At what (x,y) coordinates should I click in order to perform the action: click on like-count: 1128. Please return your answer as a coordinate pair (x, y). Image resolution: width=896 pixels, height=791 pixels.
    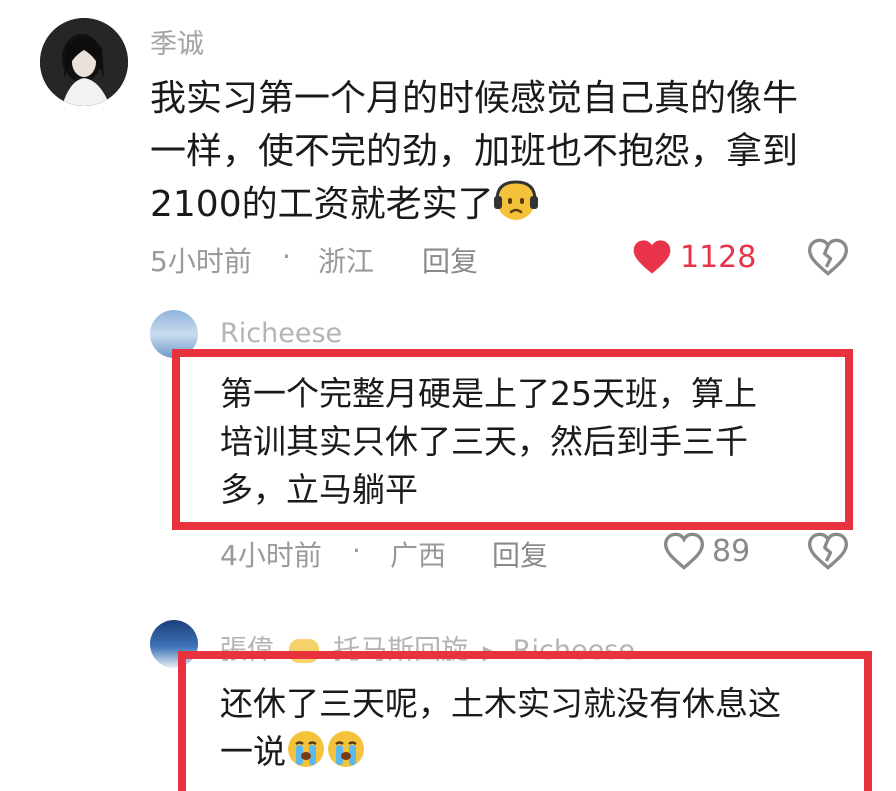
    Looking at the image, I should click on (718, 257).